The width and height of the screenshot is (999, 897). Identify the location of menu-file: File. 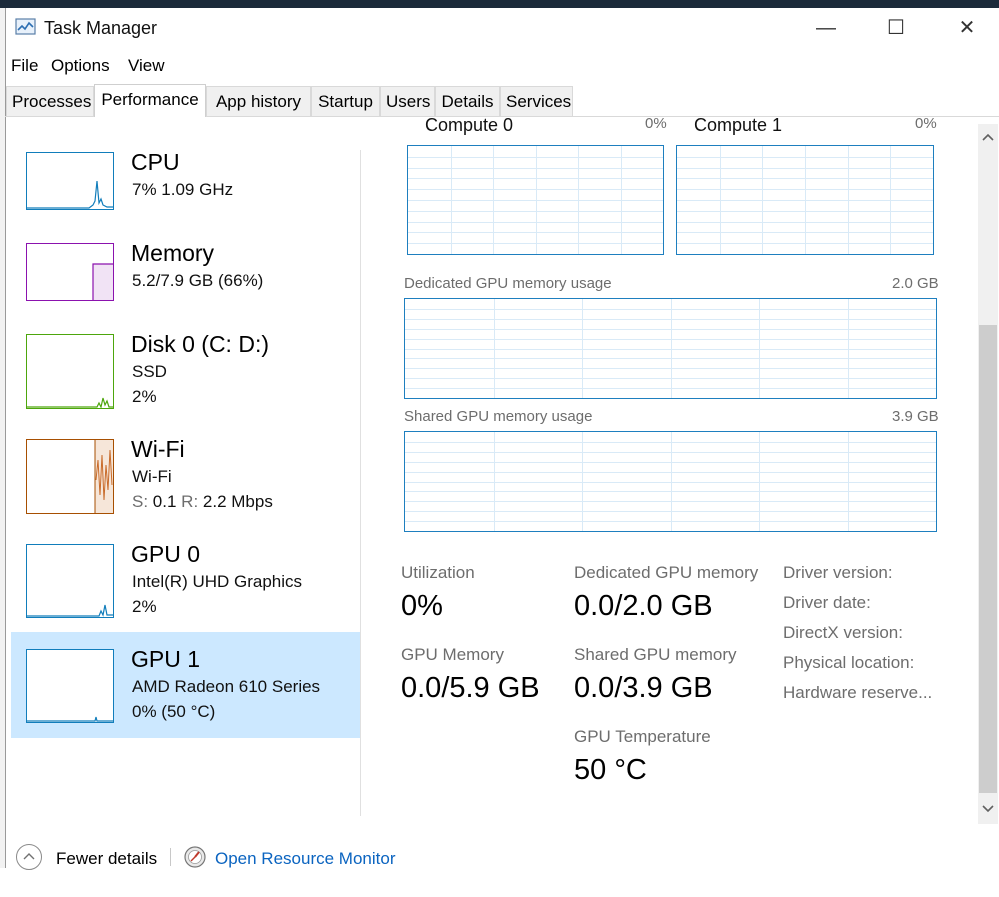
(24, 66).